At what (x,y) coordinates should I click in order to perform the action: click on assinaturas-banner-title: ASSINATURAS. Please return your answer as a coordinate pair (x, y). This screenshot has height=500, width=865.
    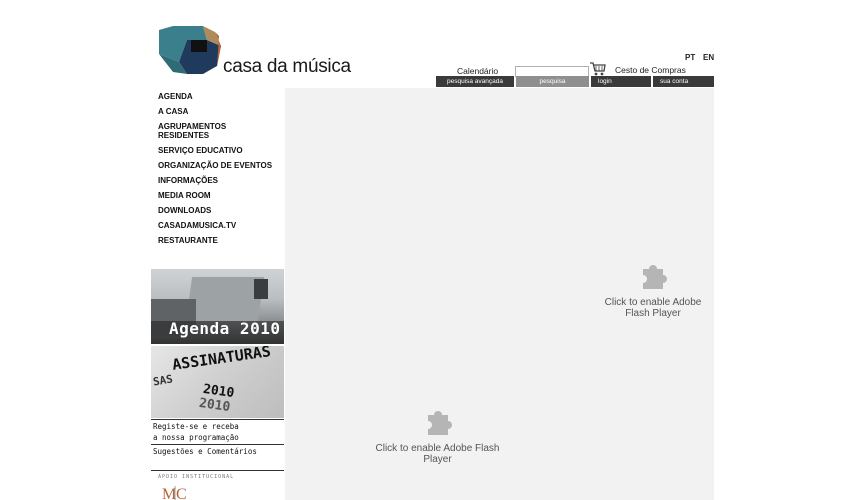
    Looking at the image, I should click on (221, 360).